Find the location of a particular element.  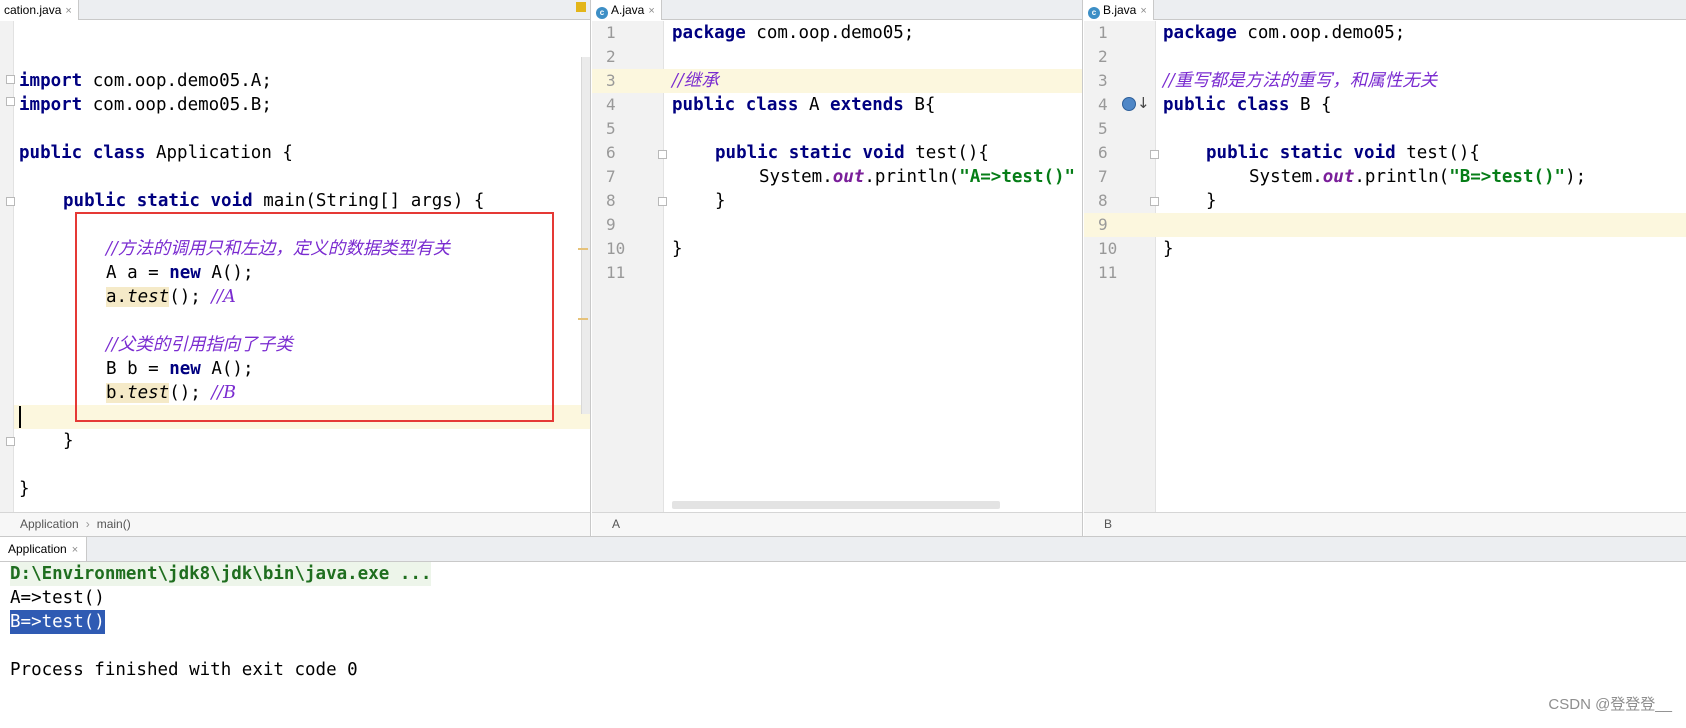

vertical-scrollbar is located at coordinates (585, 235).